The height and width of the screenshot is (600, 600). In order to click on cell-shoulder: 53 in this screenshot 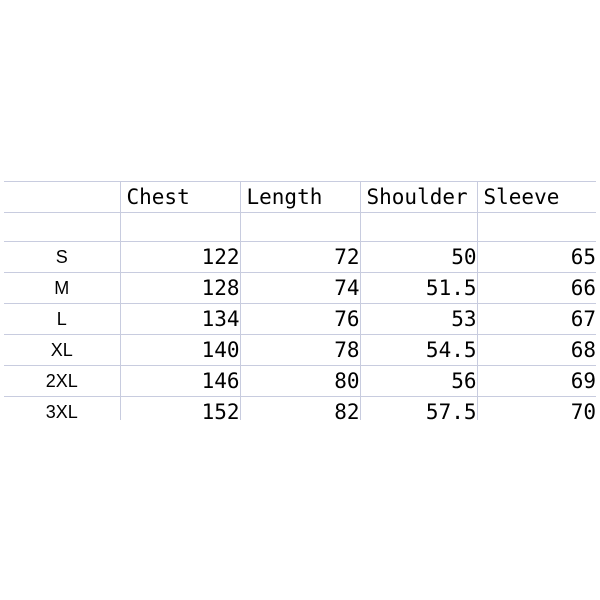, I will do `click(419, 319)`.